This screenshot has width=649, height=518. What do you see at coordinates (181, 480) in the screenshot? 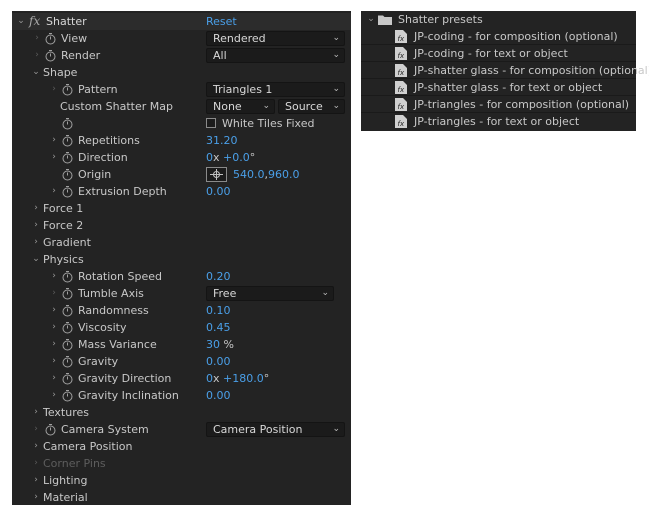
I see `group-lighting: › Lighting` at bounding box center [181, 480].